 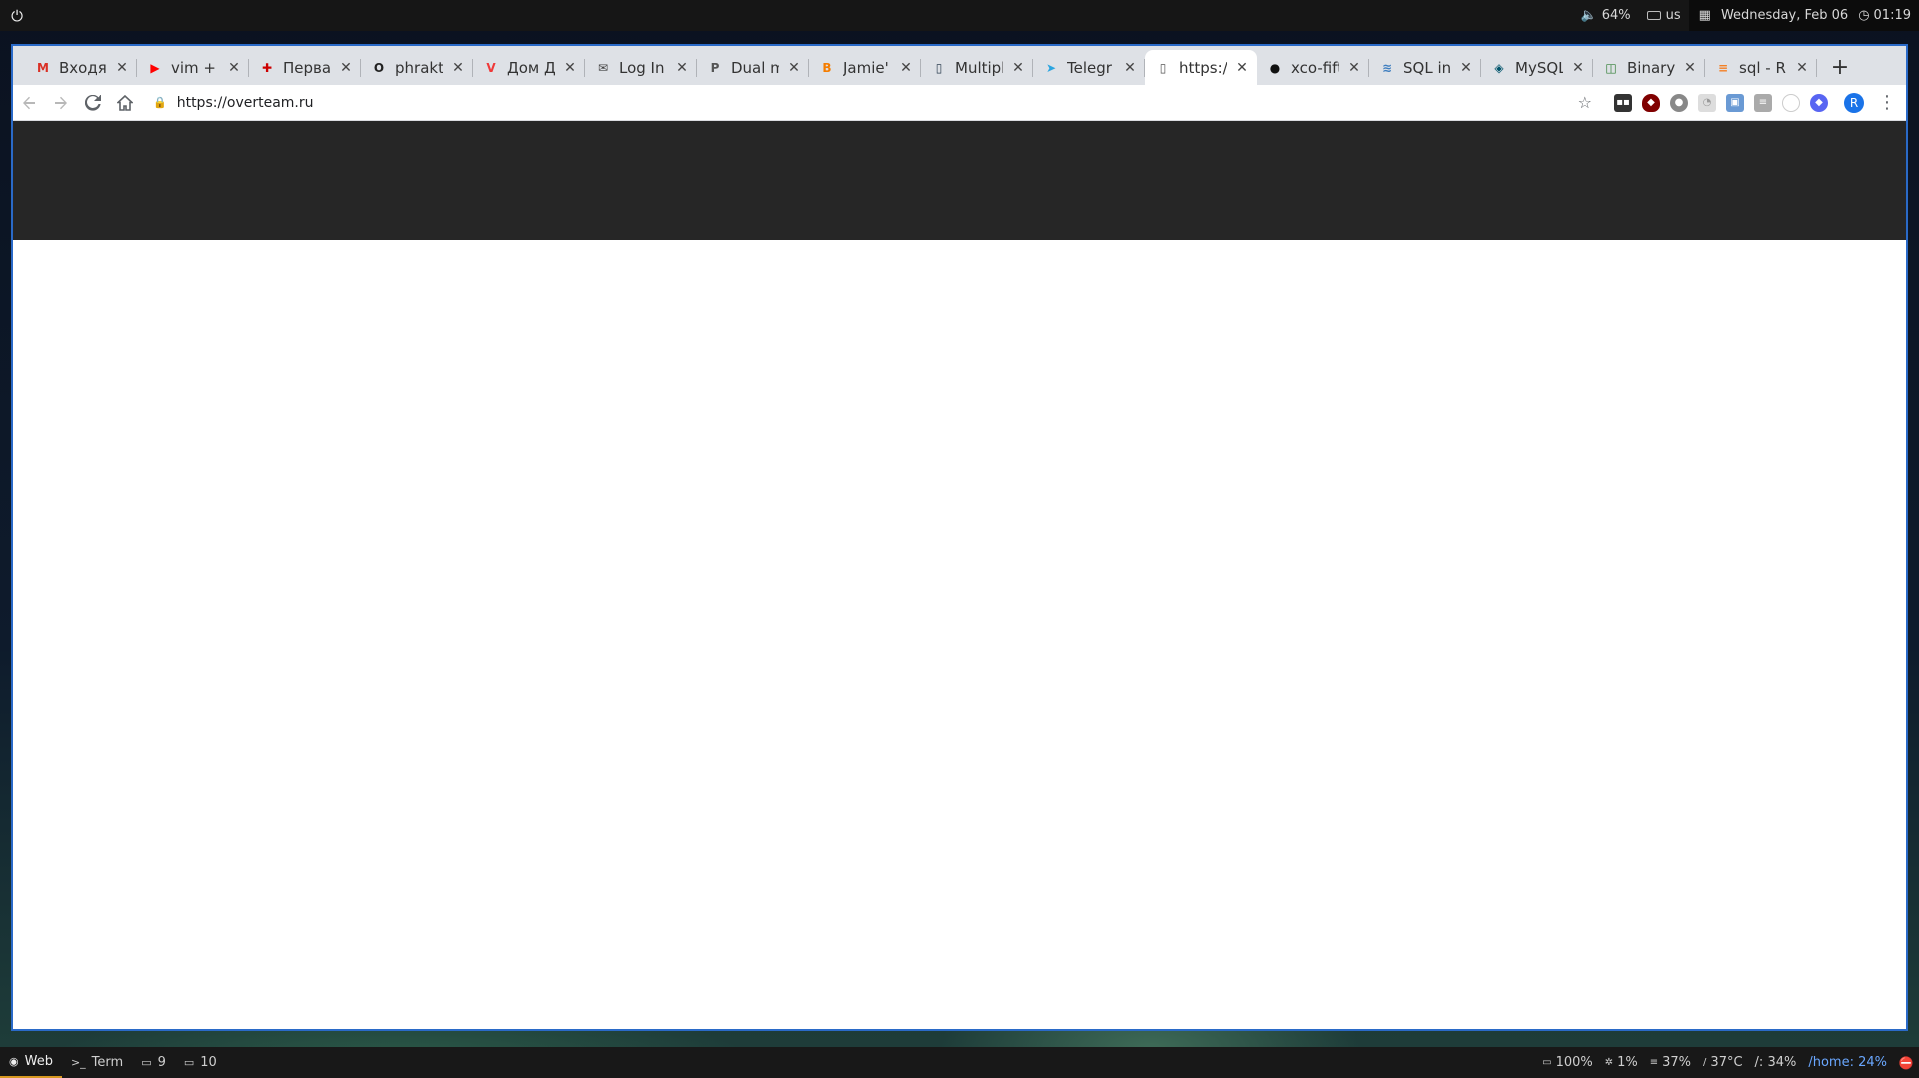 I want to click on tab-title: SQL in, so click(x=1427, y=67).